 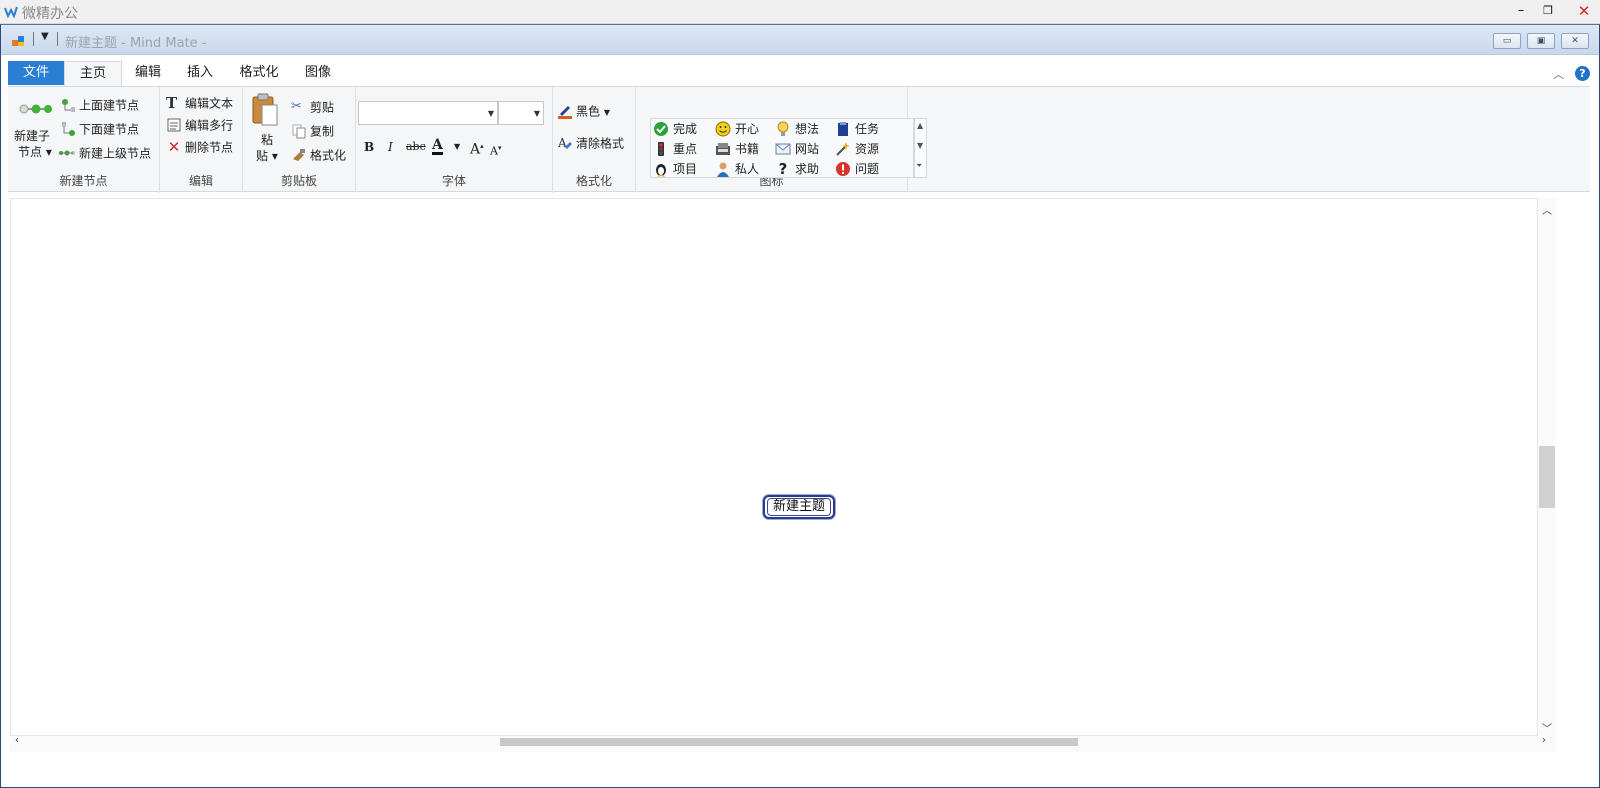 I want to click on svg-text: A, so click(x=562, y=143).